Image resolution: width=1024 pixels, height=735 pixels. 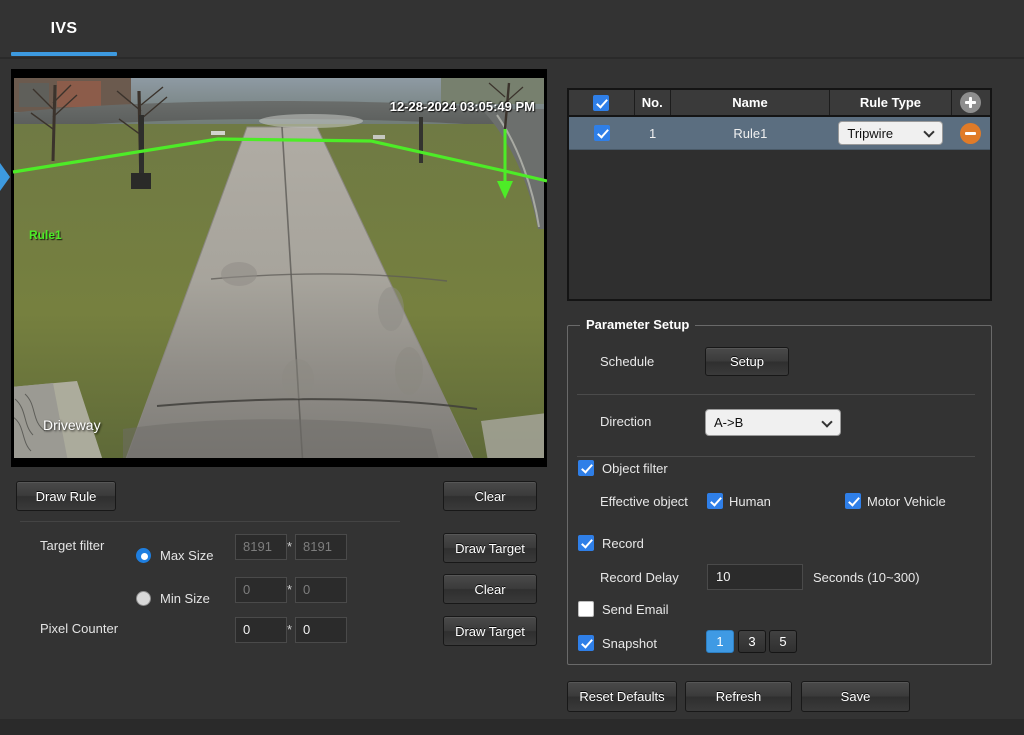 I want to click on min-size-radio, so click(x=143, y=598).